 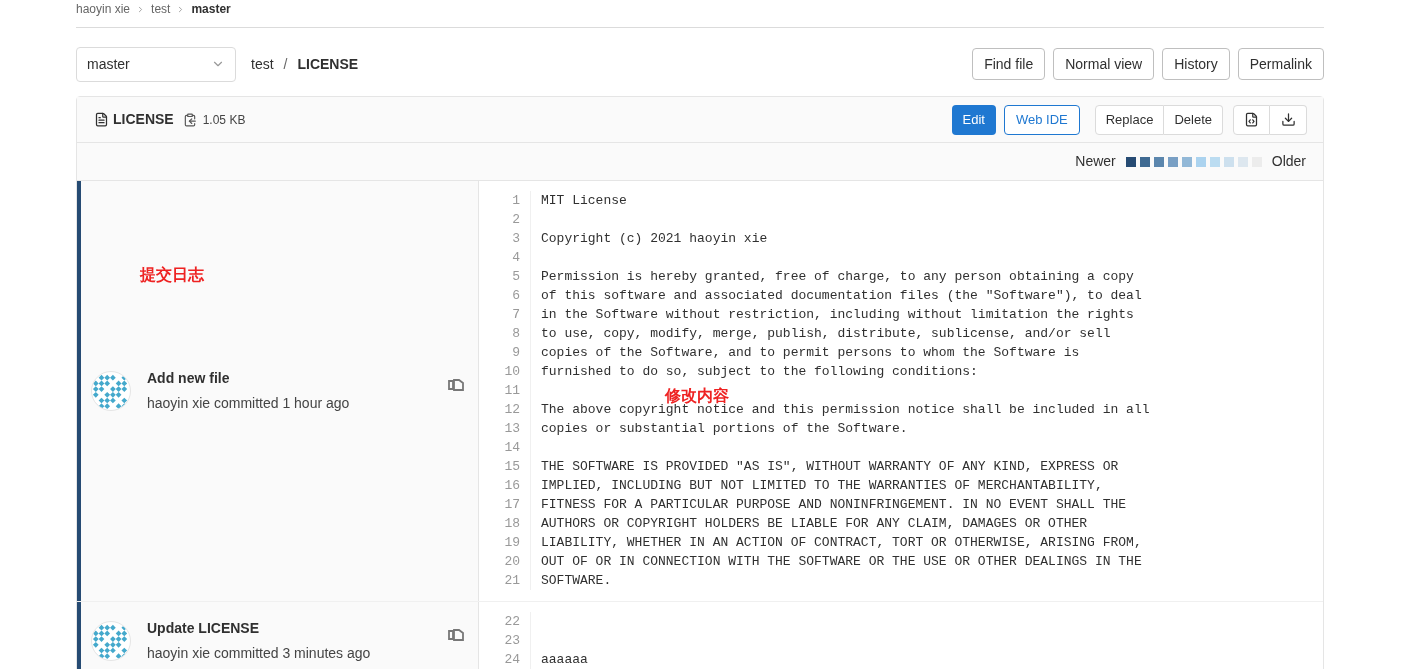 What do you see at coordinates (511, 448) in the screenshot?
I see `line-number: 14` at bounding box center [511, 448].